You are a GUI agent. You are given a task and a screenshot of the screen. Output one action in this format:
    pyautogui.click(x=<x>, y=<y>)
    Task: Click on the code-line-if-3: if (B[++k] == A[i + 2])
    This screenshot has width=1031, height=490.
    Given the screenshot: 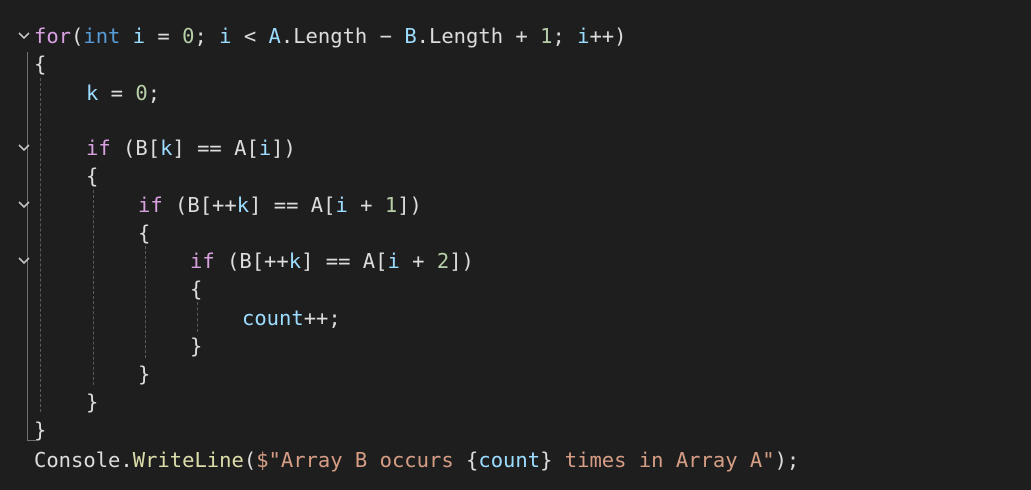 What is the action you would take?
    pyautogui.click(x=237, y=261)
    